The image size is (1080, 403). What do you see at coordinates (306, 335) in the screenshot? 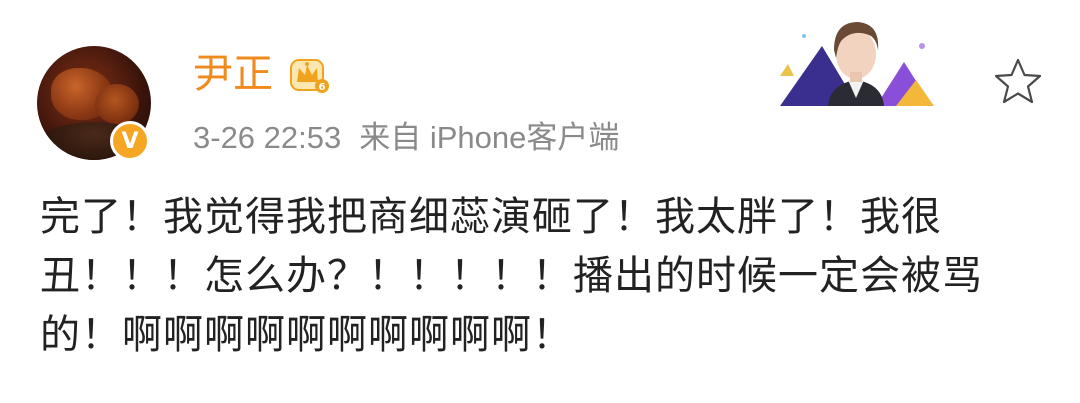
I see `post-content-line: 的！啊啊啊啊啊啊啊啊啊啊！` at bounding box center [306, 335].